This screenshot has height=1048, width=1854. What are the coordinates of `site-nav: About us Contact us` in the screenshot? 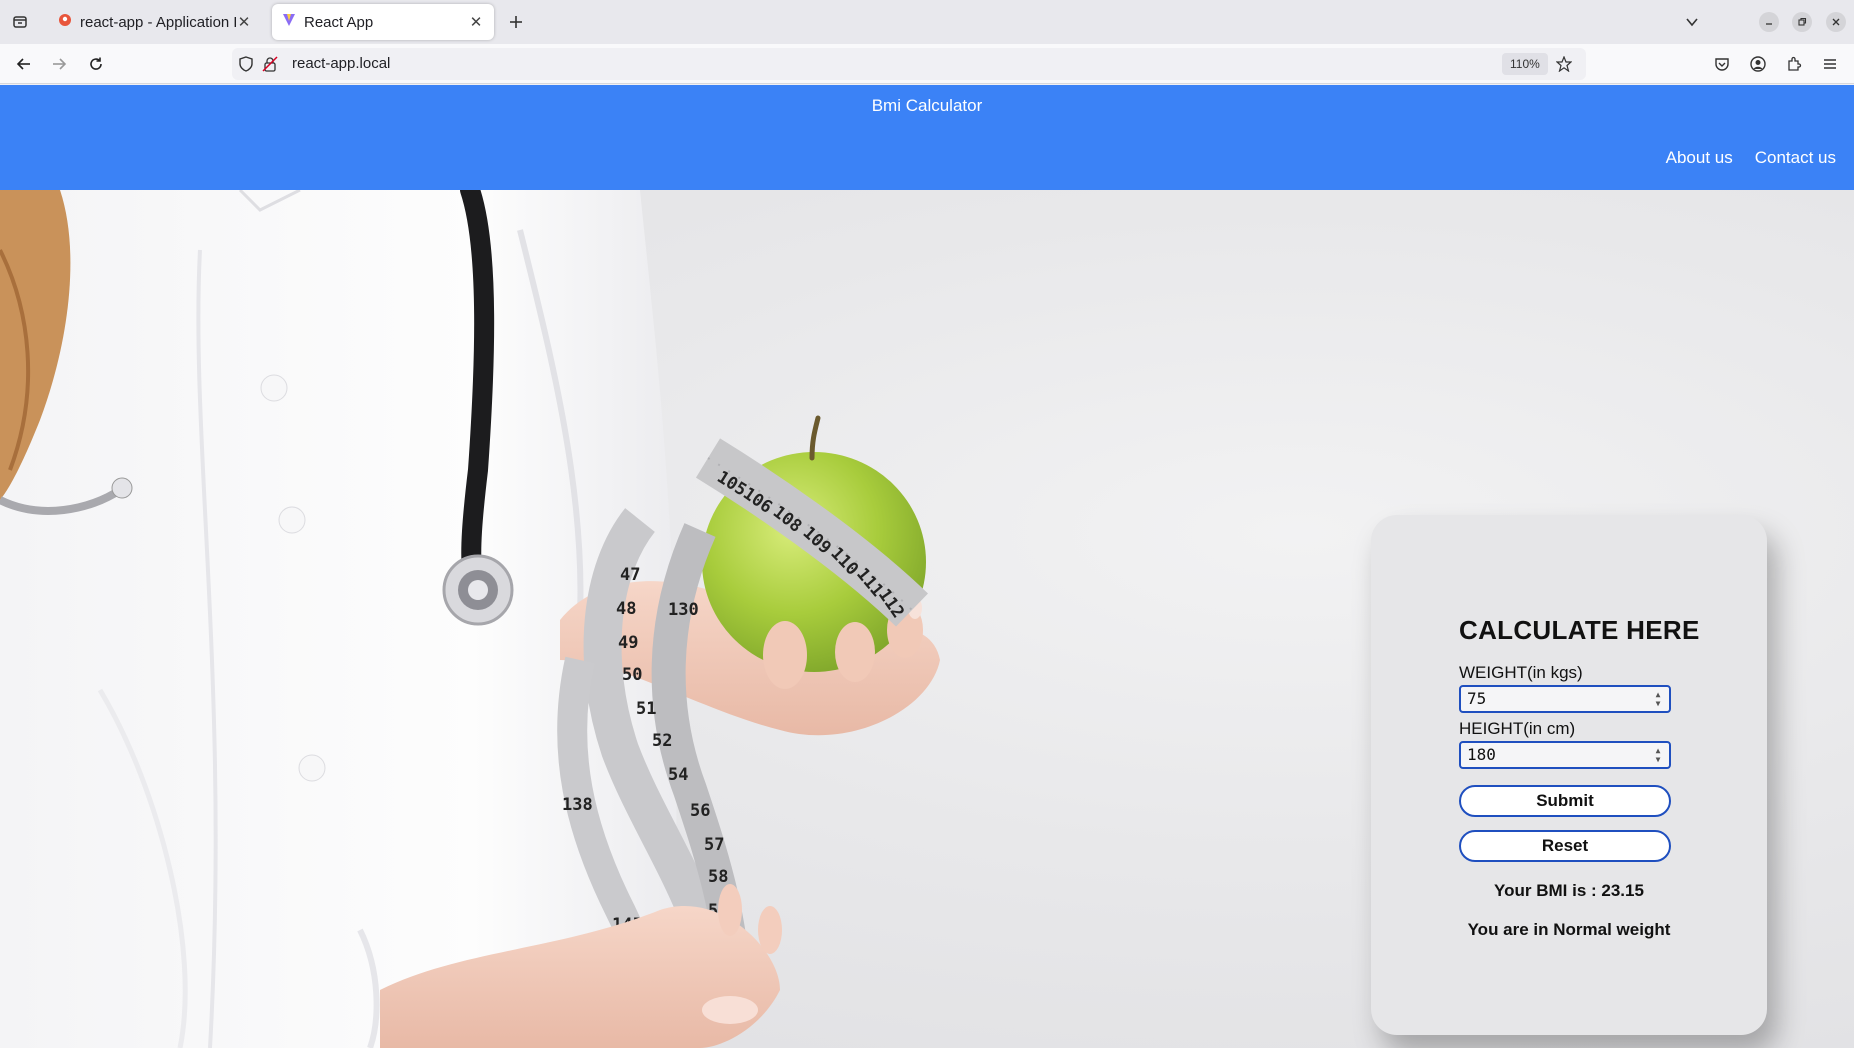 It's located at (1751, 158).